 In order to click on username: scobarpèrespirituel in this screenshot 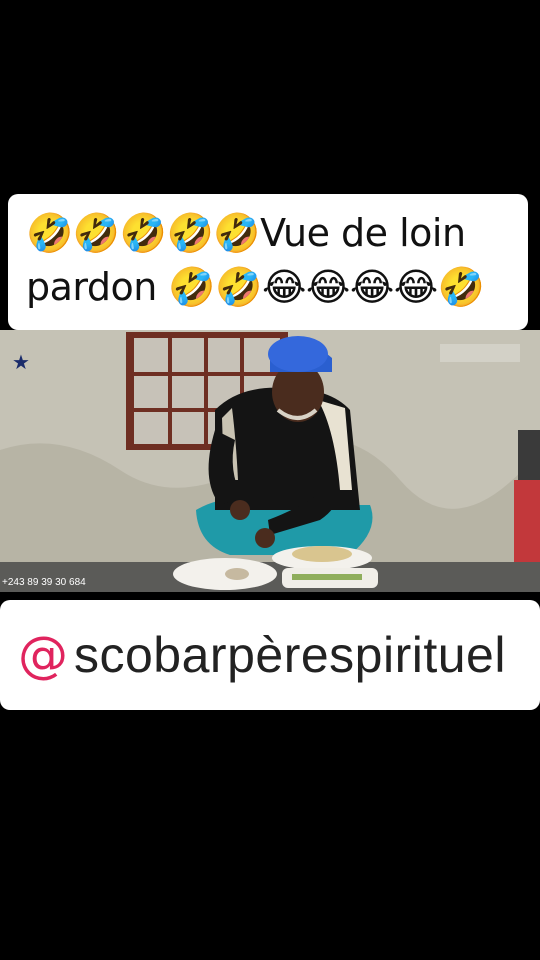, I will do `click(290, 655)`.